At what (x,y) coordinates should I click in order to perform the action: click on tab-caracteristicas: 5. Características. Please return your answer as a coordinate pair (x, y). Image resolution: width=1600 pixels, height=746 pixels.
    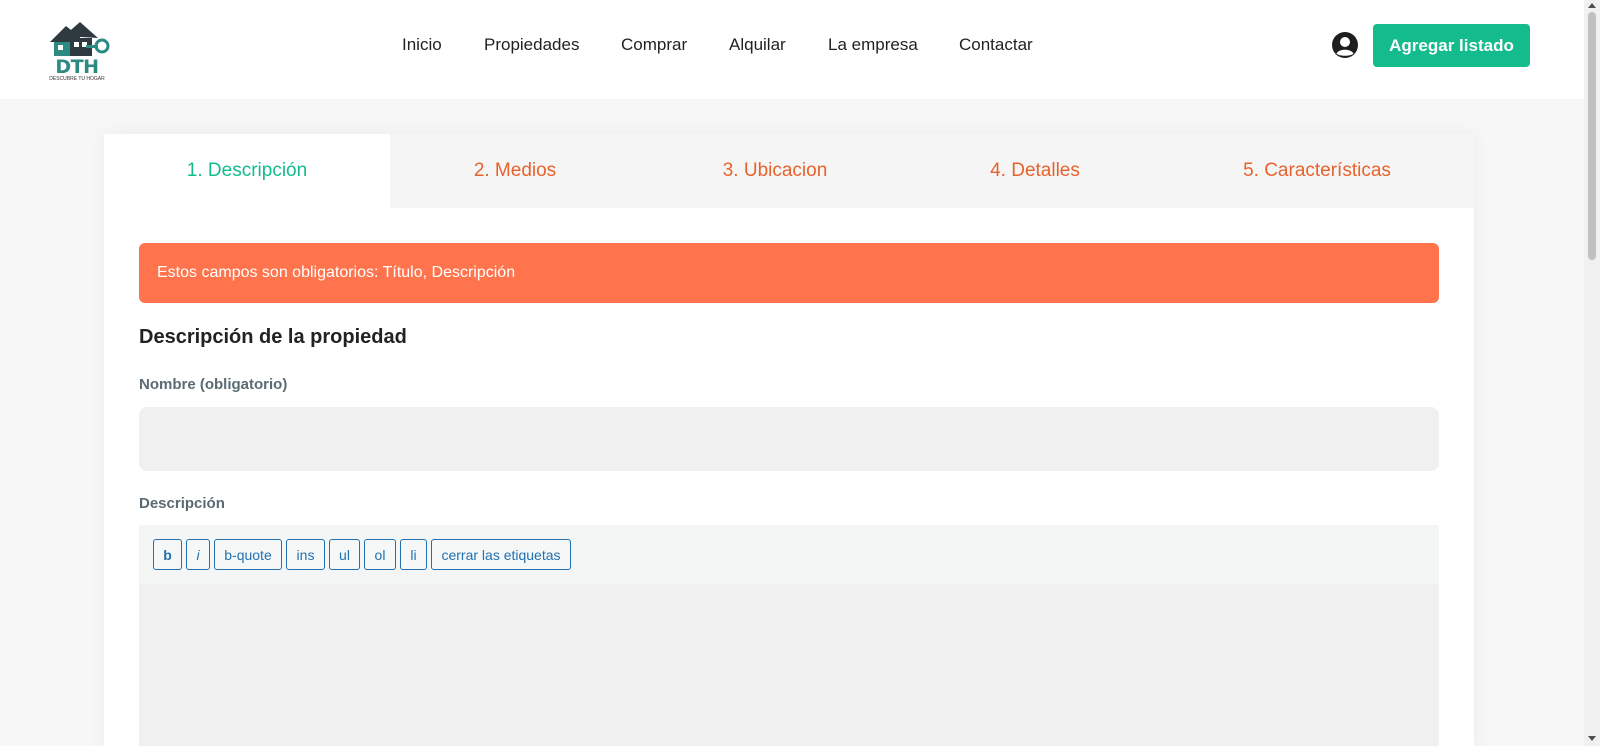
    Looking at the image, I should click on (1317, 171).